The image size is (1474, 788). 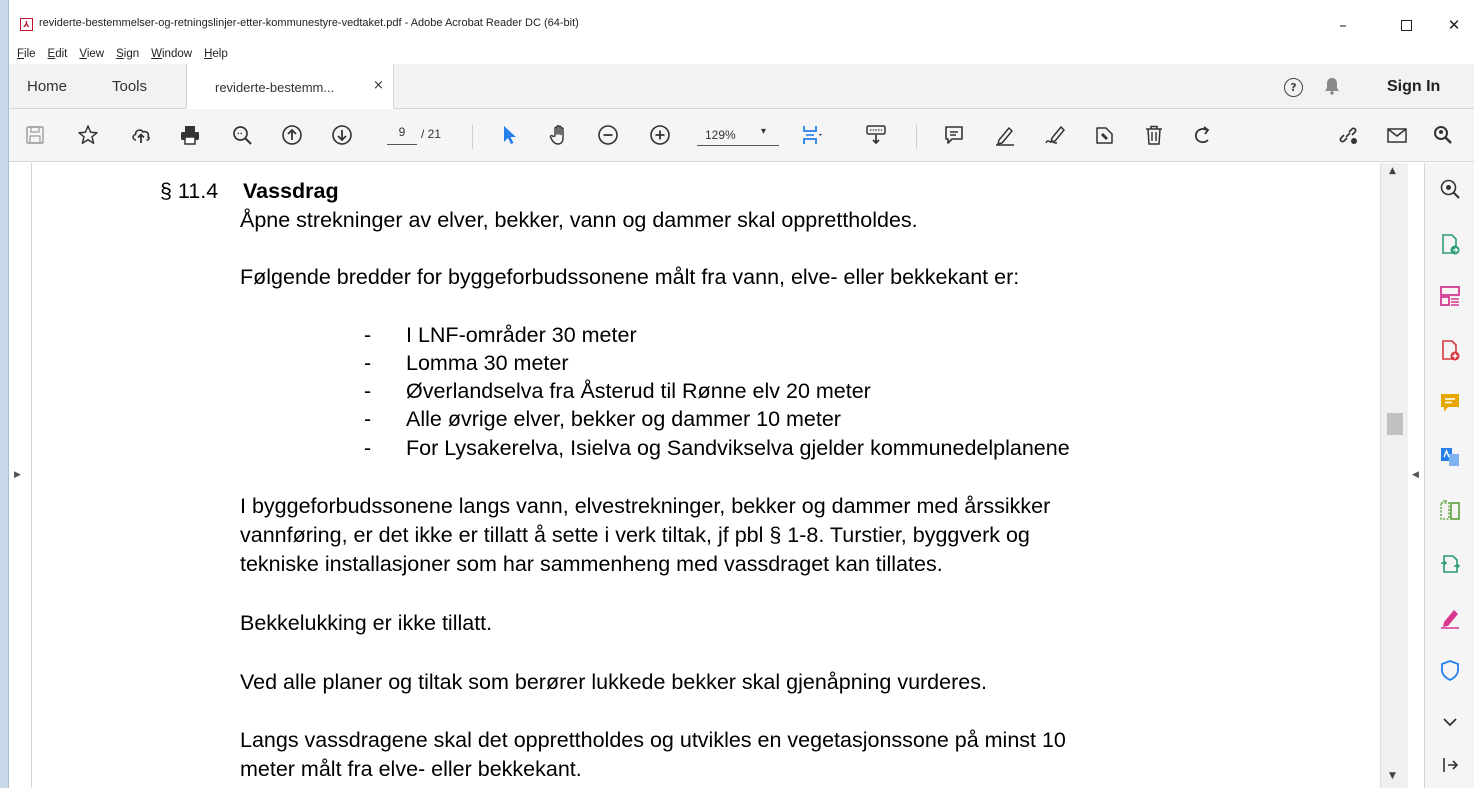 I want to click on read-mode-icon, so click(x=876, y=135).